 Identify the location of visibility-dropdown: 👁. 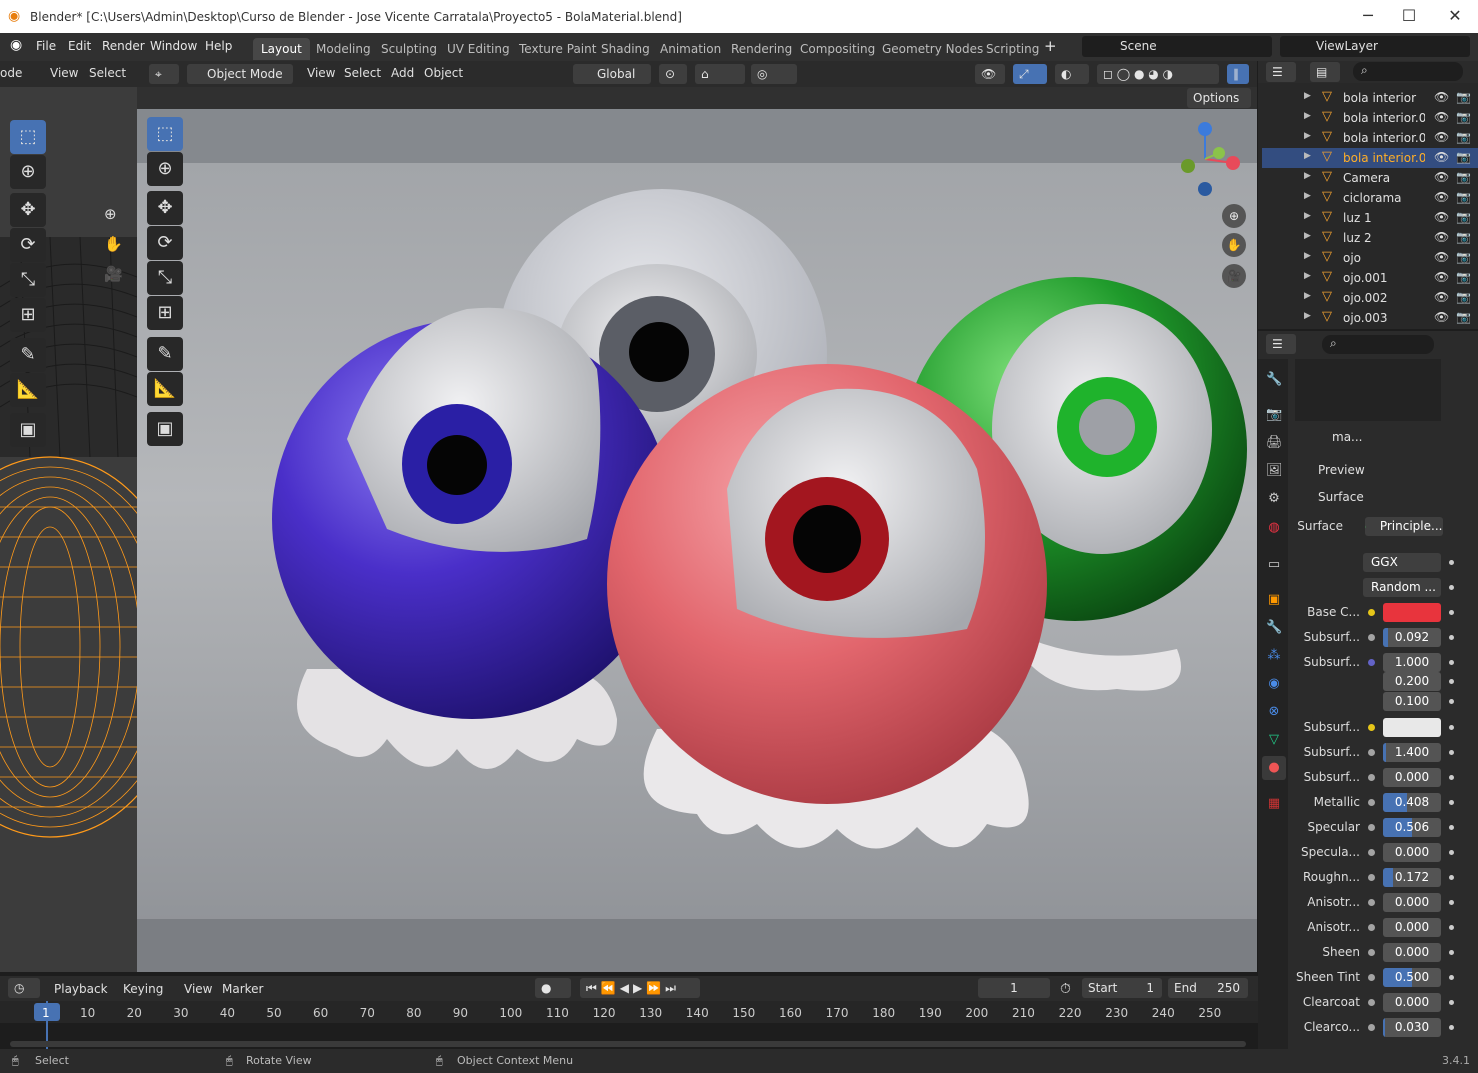
(990, 74).